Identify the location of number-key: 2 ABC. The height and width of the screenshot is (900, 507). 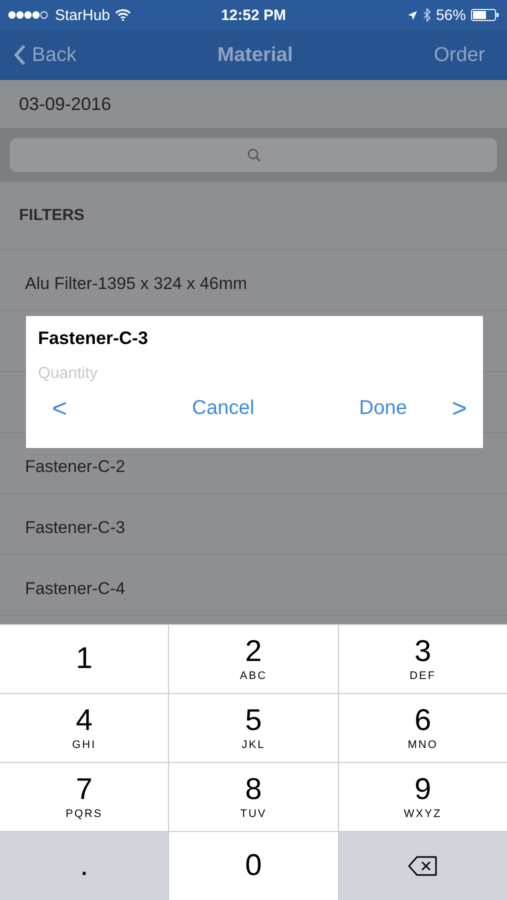
(253, 659).